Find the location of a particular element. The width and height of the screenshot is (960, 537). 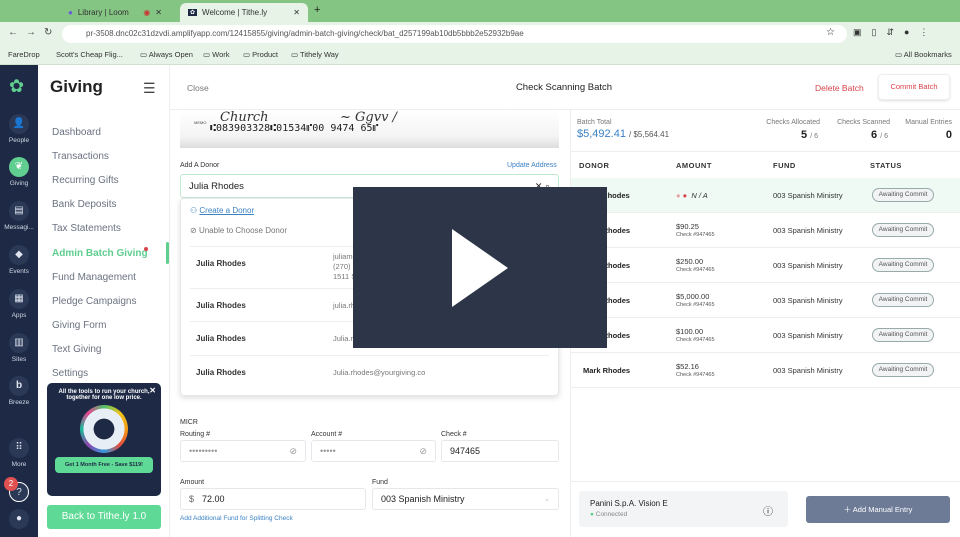

check-number-input: 947465 is located at coordinates (500, 451).